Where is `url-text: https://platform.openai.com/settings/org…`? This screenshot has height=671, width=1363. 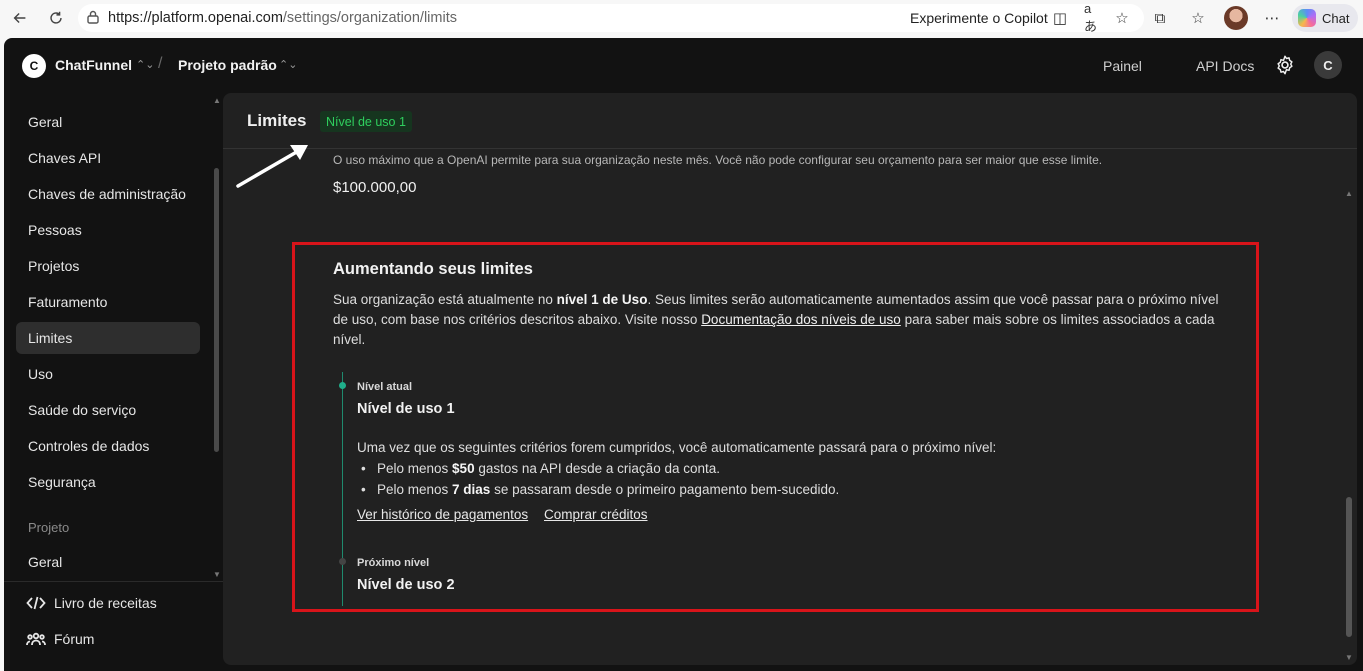 url-text: https://platform.openai.com/settings/org… is located at coordinates (282, 18).